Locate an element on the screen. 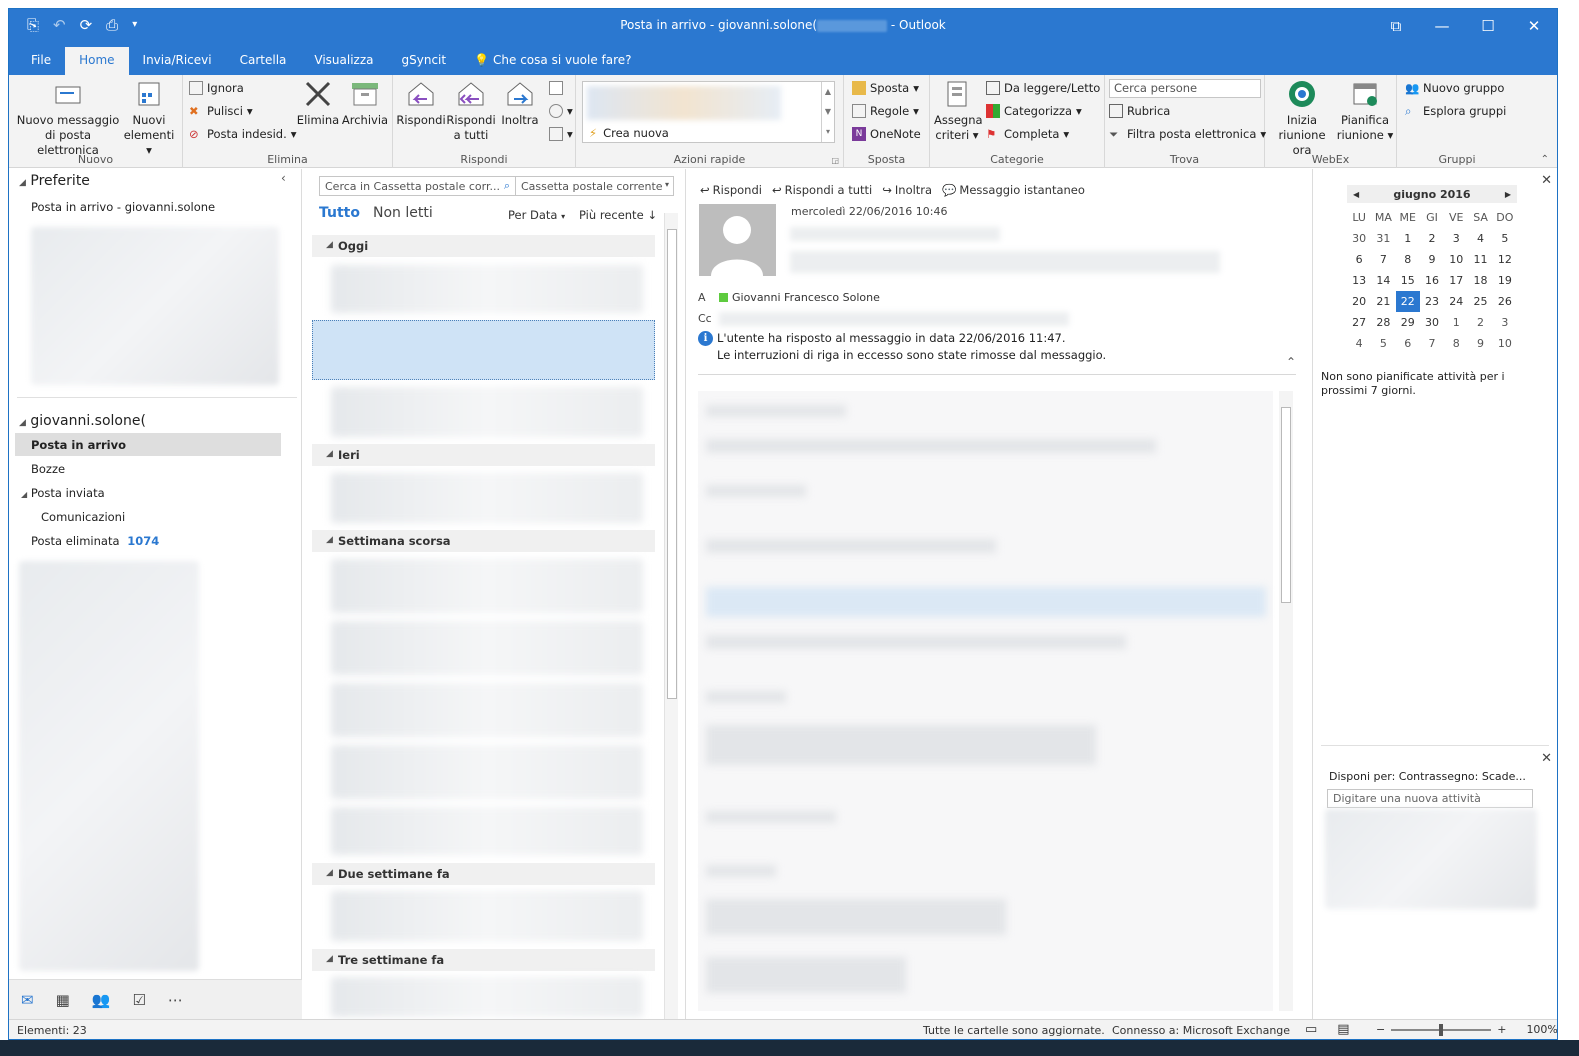  close-icon: ✕ is located at coordinates (1534, 26).